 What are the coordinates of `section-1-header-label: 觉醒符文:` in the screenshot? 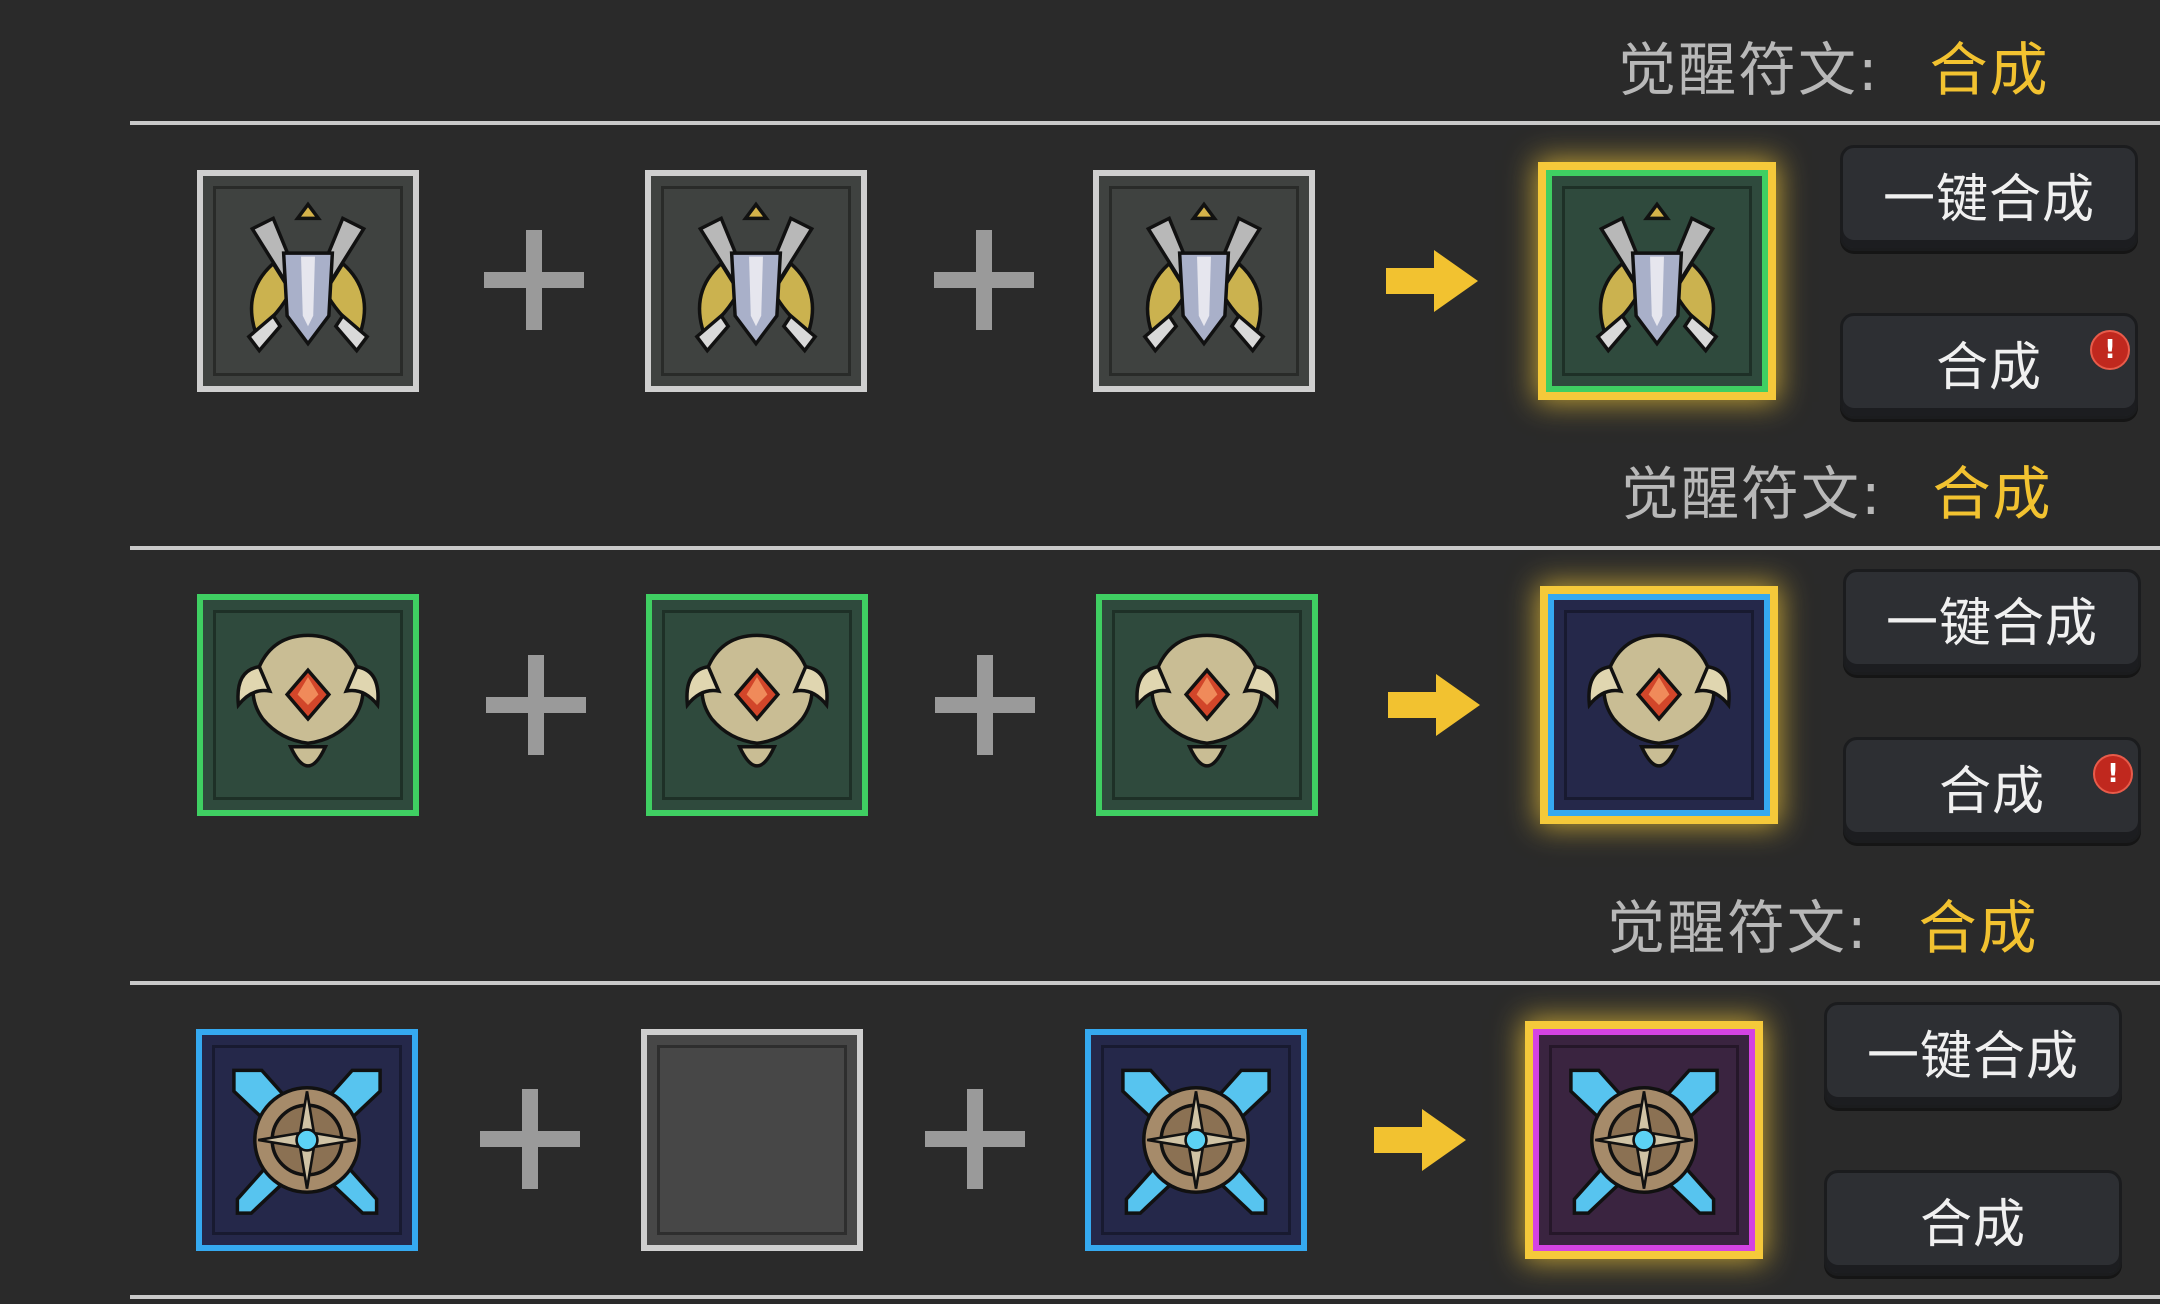 It's located at (1749, 70).